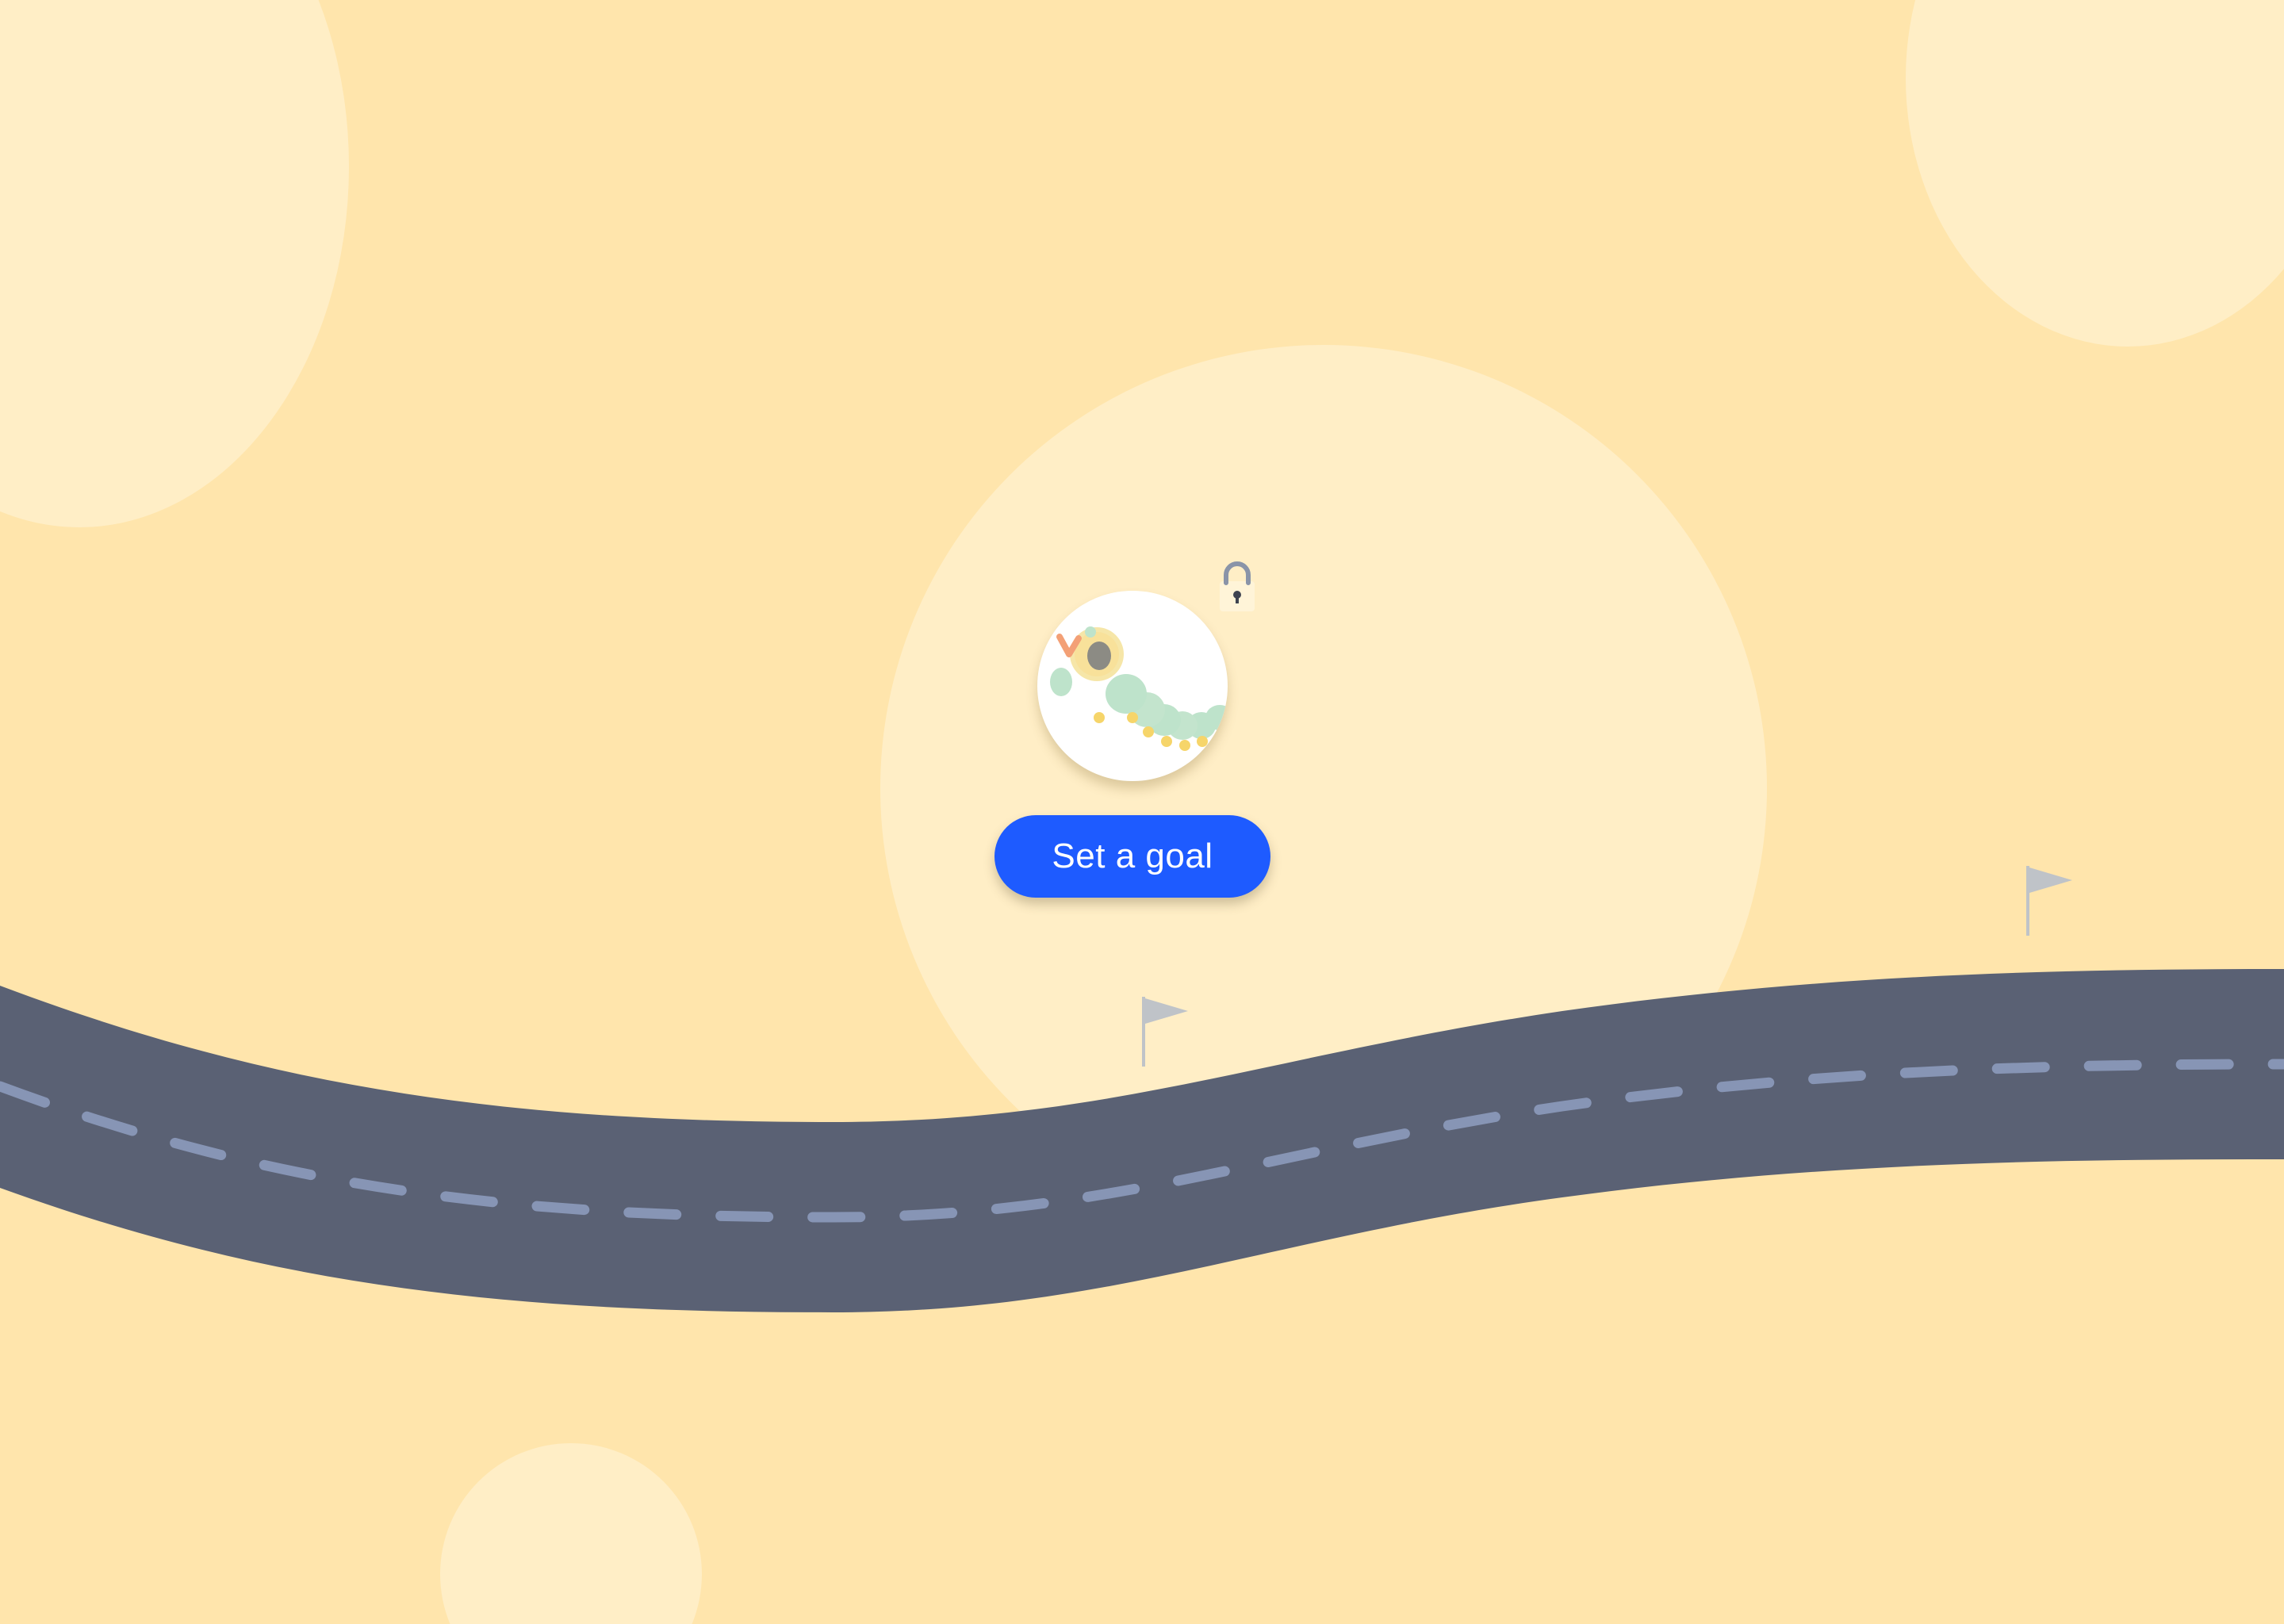 Image resolution: width=2284 pixels, height=1624 pixels. What do you see at coordinates (1237, 587) in the screenshot?
I see `padlock-icon` at bounding box center [1237, 587].